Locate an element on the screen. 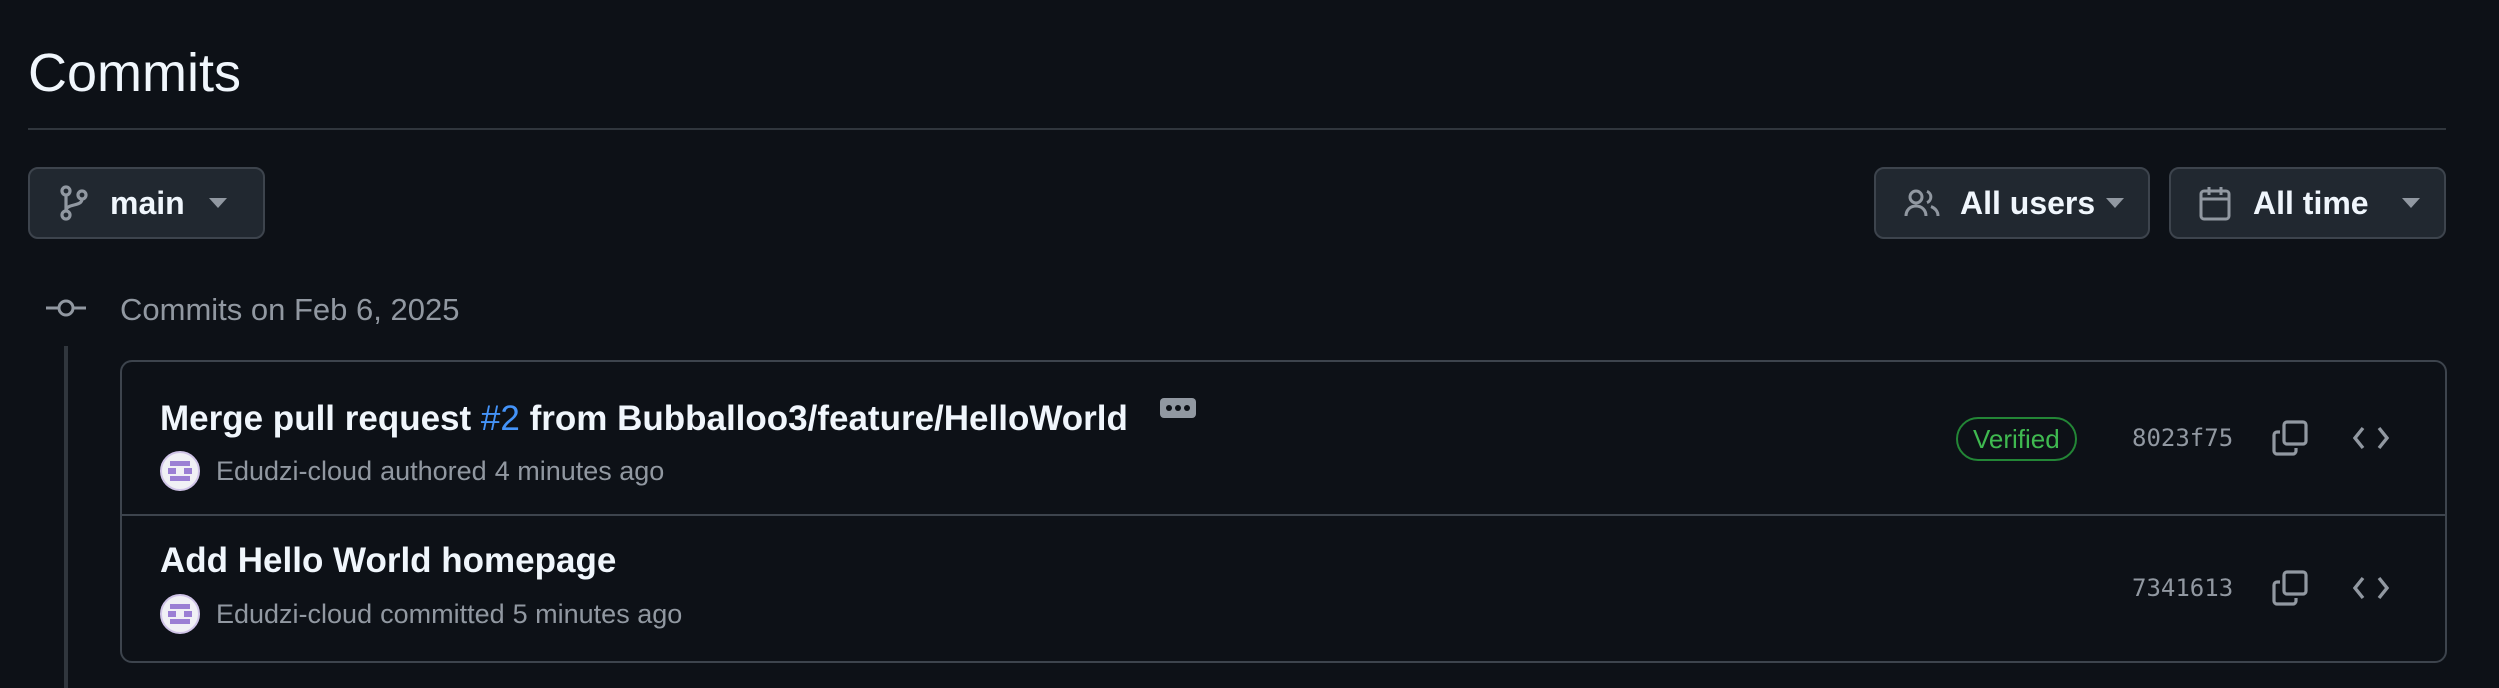  time-filter-button: All time is located at coordinates (2307, 203).